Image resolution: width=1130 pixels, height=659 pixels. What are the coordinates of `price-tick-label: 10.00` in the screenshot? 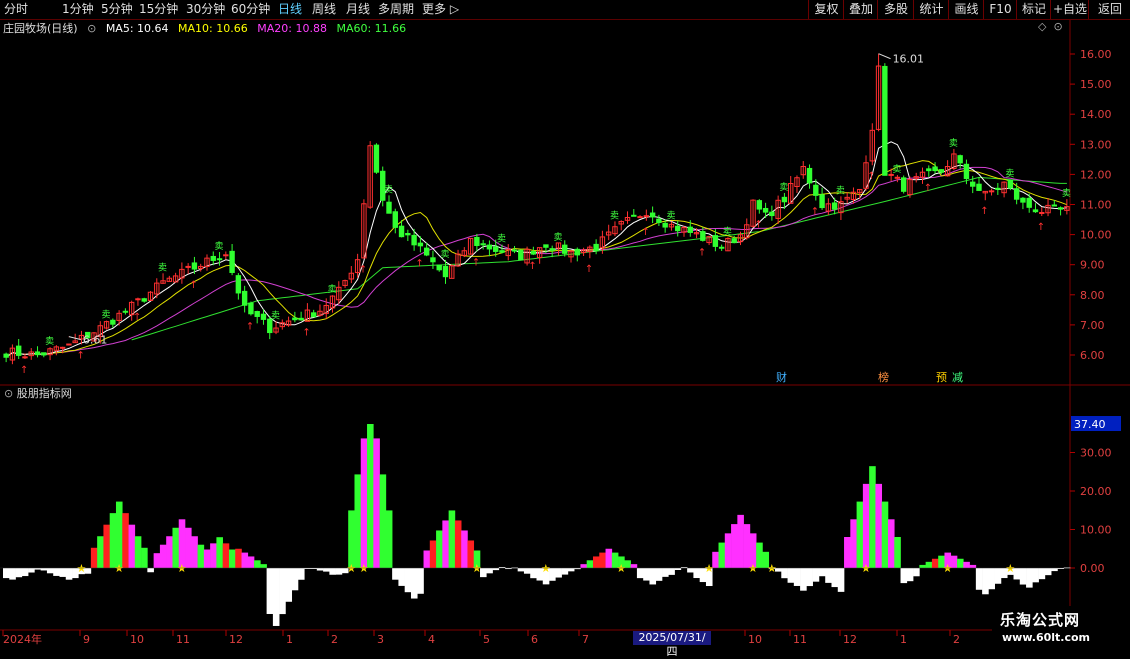 It's located at (1096, 235).